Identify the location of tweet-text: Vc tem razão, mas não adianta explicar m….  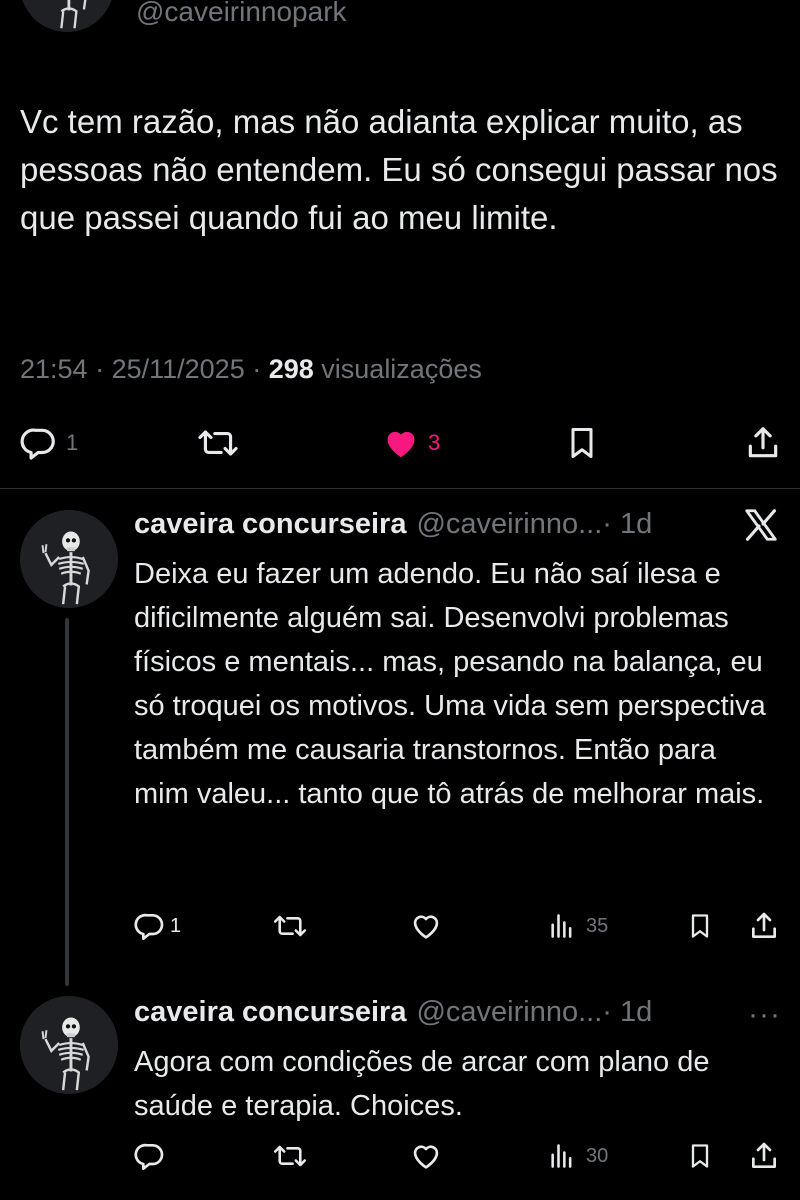
(399, 169).